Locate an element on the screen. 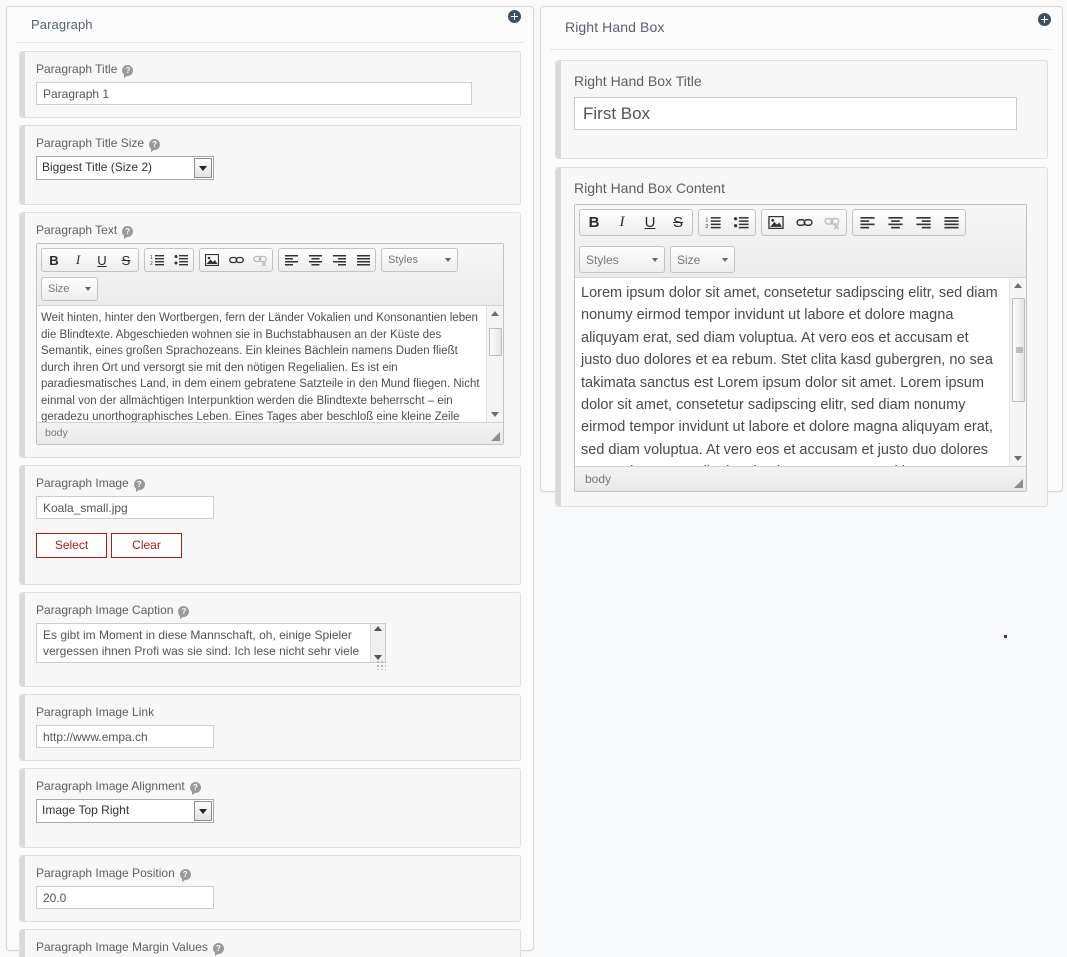  toolbar-group-formatting: B I U S is located at coordinates (90, 260).